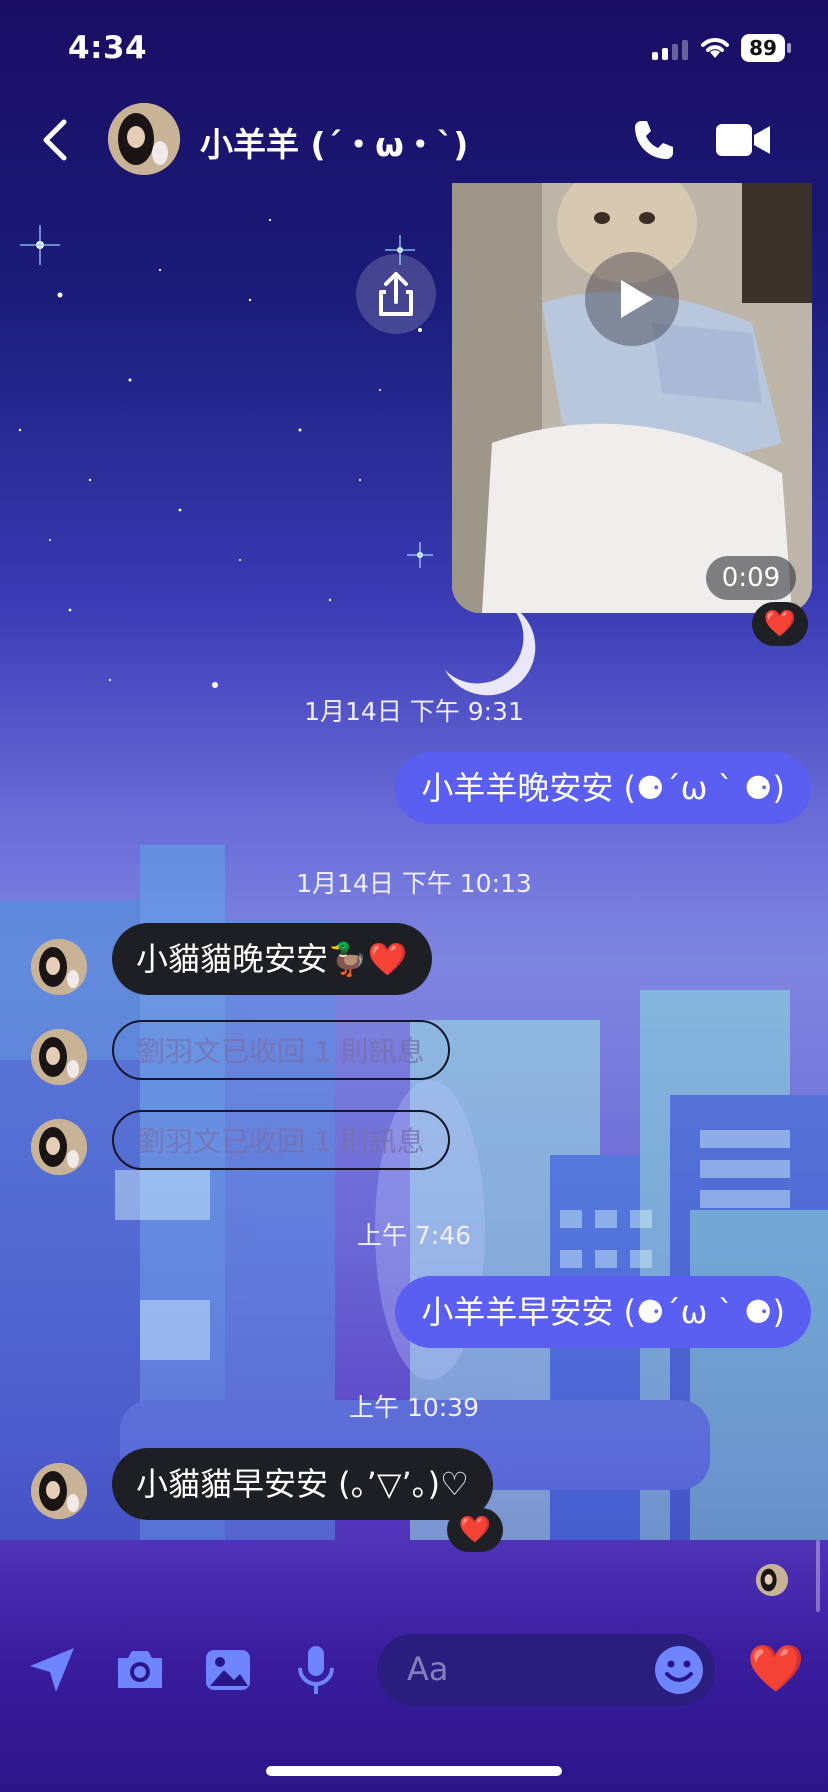  What do you see at coordinates (428, 1669) in the screenshot?
I see `message-input-placeholder: Aa` at bounding box center [428, 1669].